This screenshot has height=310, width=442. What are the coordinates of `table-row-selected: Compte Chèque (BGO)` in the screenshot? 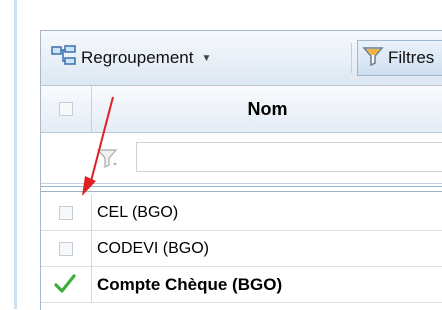 It's located at (241, 285).